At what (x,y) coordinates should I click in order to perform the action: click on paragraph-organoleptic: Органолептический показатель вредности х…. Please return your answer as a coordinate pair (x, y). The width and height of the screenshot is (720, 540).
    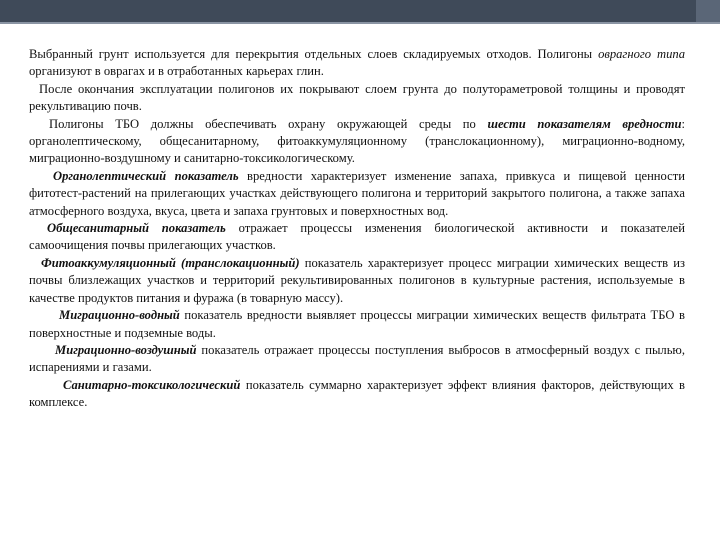
    Looking at the image, I should click on (357, 194).